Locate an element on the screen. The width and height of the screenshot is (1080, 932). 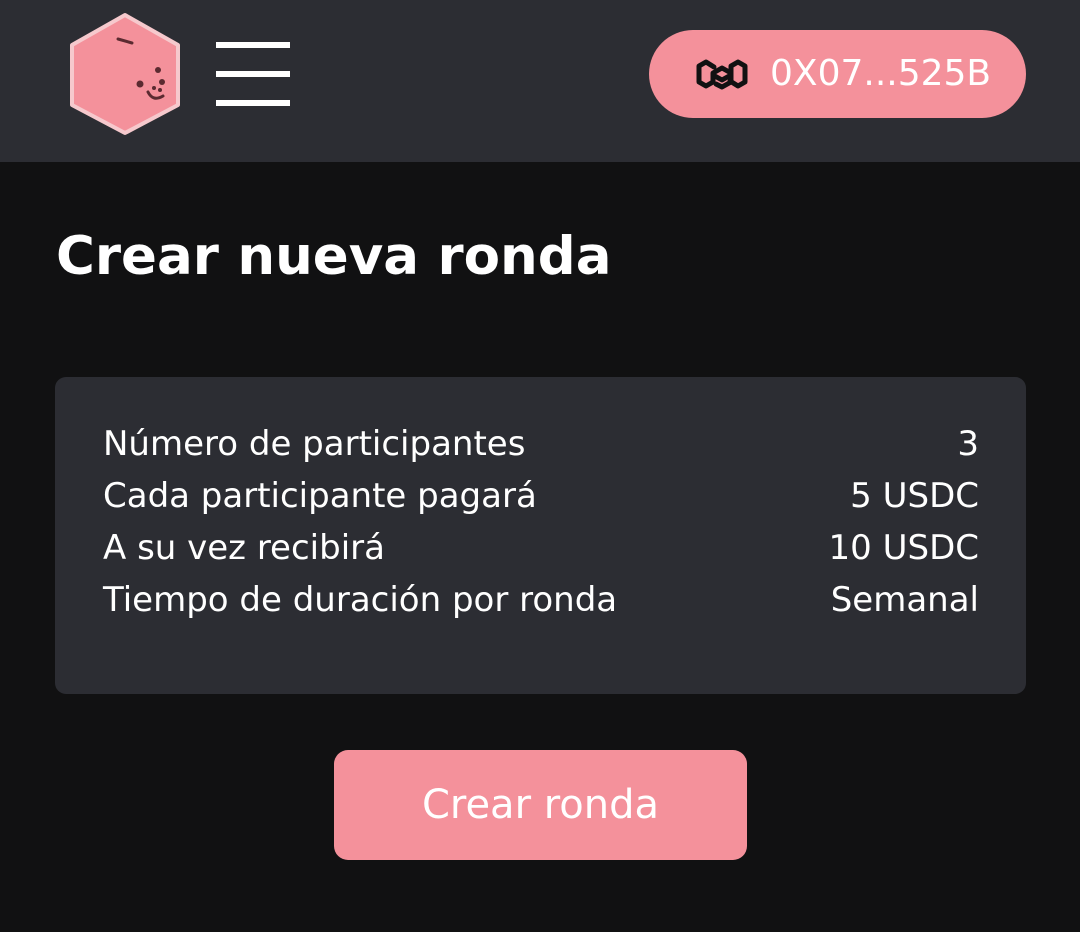
create-round-button: Crear ronda is located at coordinates (540, 805).